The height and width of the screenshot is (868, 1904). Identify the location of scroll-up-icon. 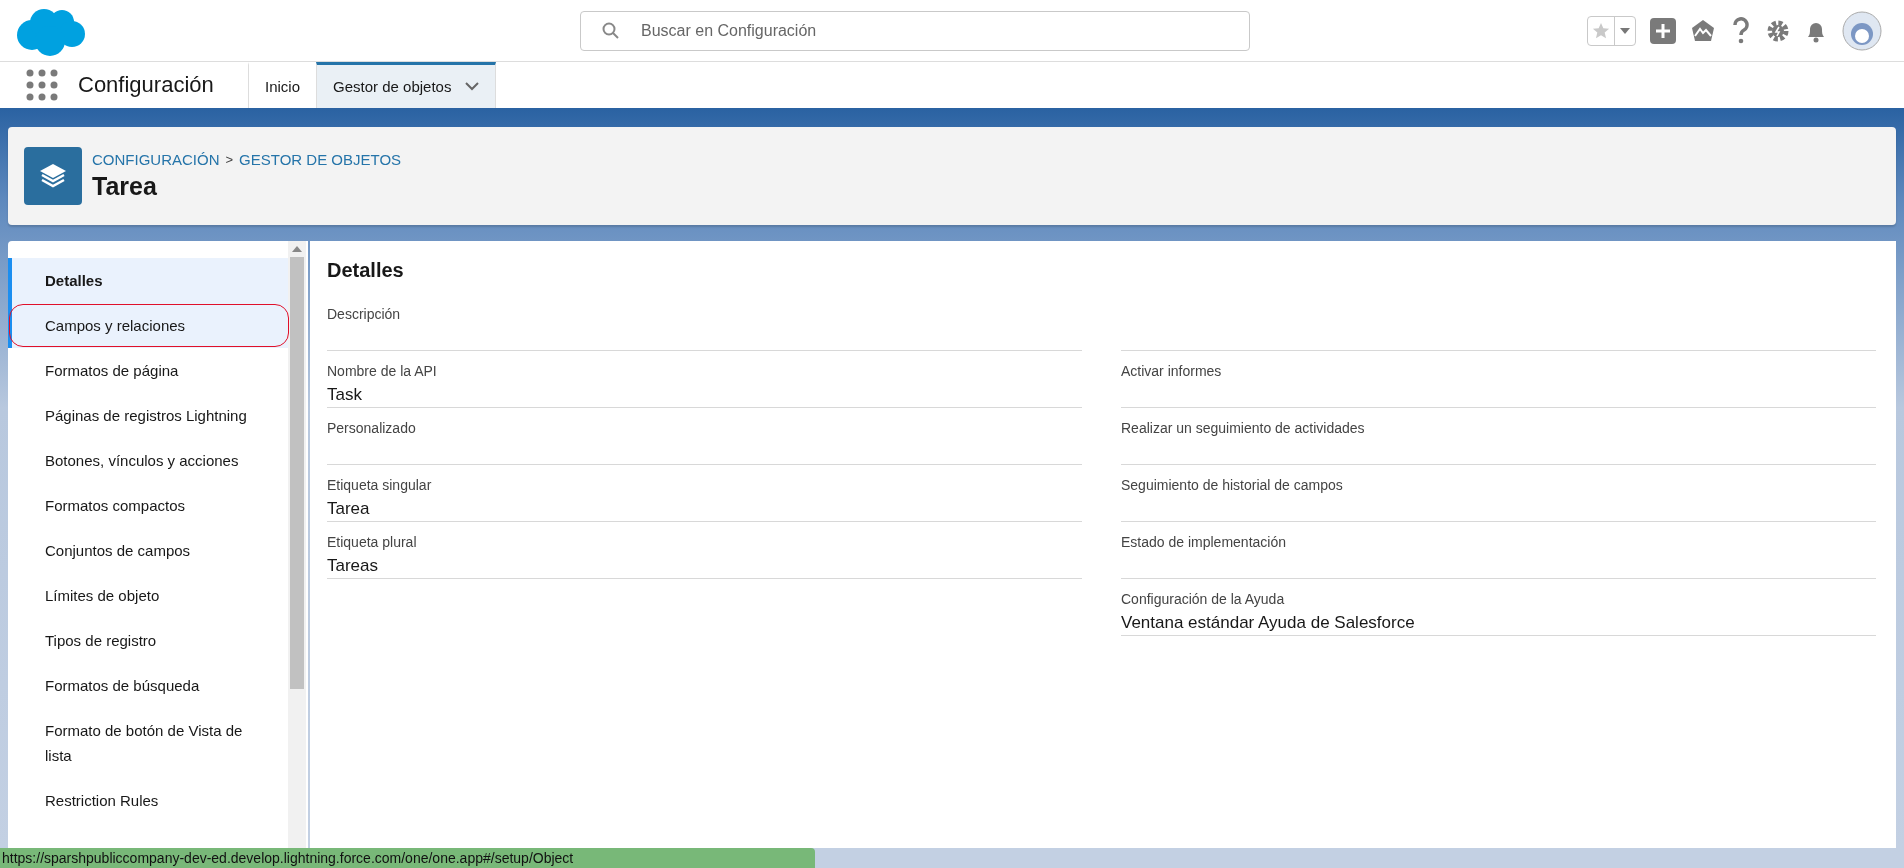
(297, 249).